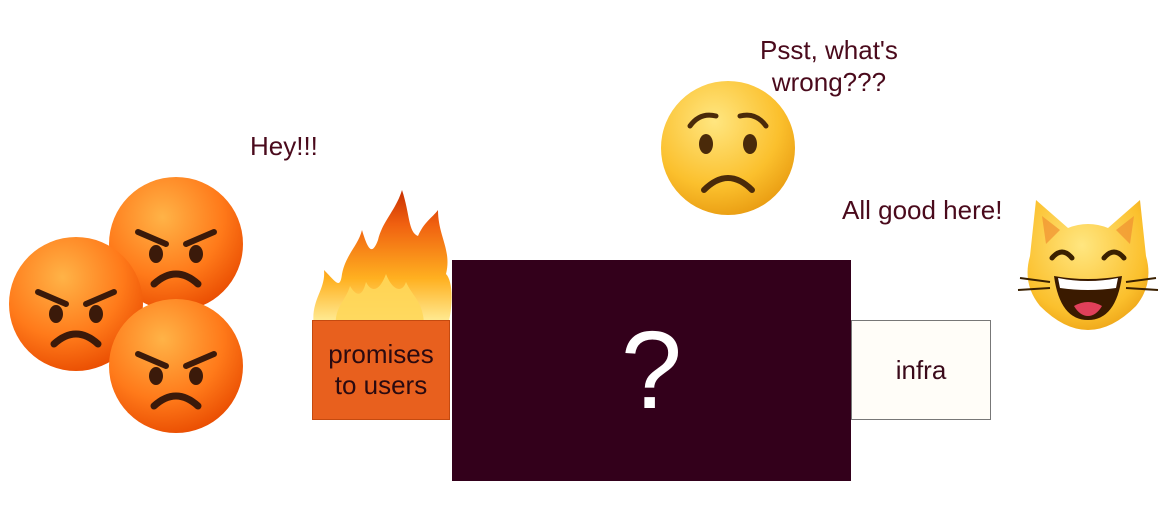 The height and width of the screenshot is (531, 1163). I want to click on infra-box: infra, so click(921, 370).